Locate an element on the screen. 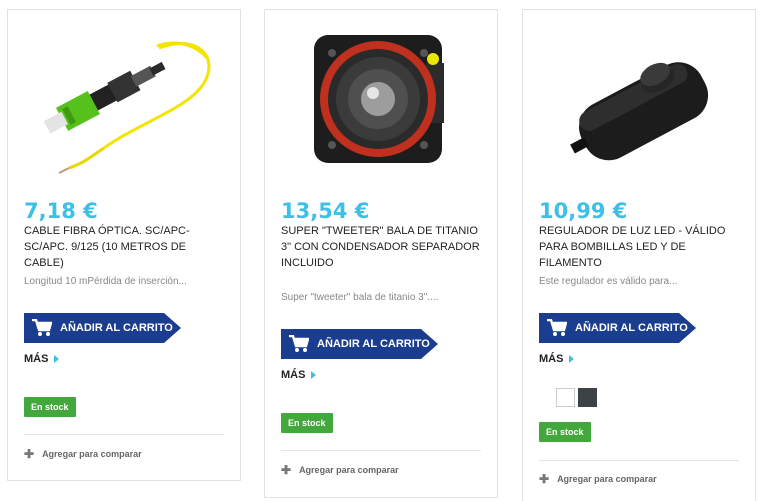  fiber-optic-cable-image is located at coordinates (127, 107).